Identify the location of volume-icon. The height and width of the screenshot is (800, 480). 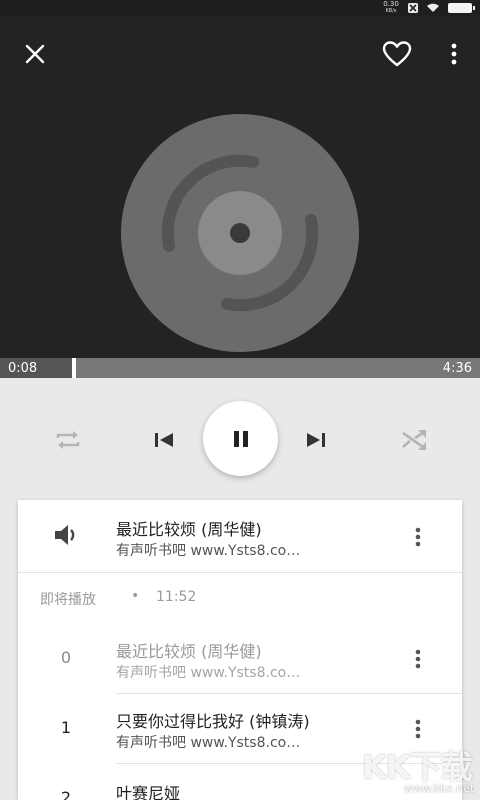
(65, 535).